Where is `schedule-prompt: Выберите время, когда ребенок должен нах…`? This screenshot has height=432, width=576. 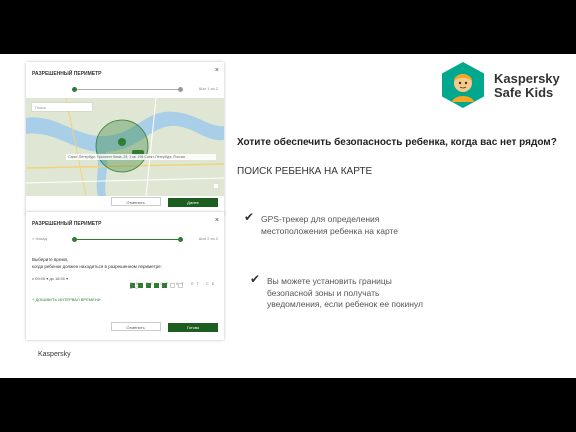 schedule-prompt: Выберите время, когда ребенок должен нах… is located at coordinates (97, 263).